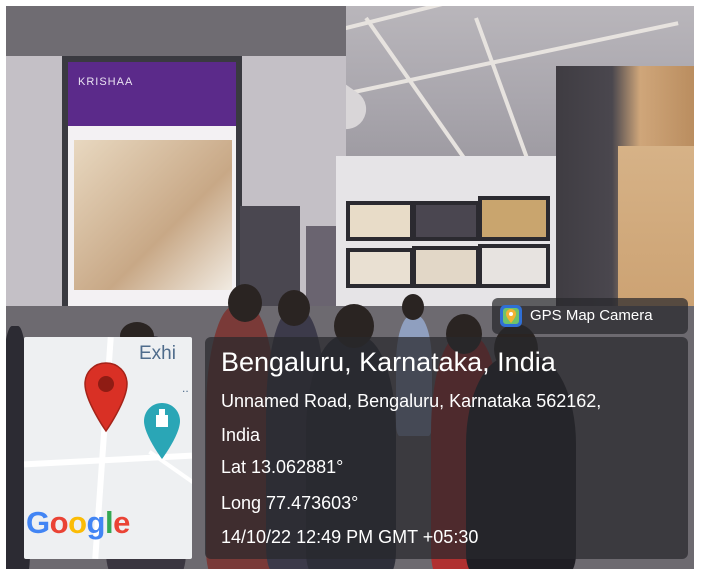  I want to click on tile-display-wall, so click(451, 236).